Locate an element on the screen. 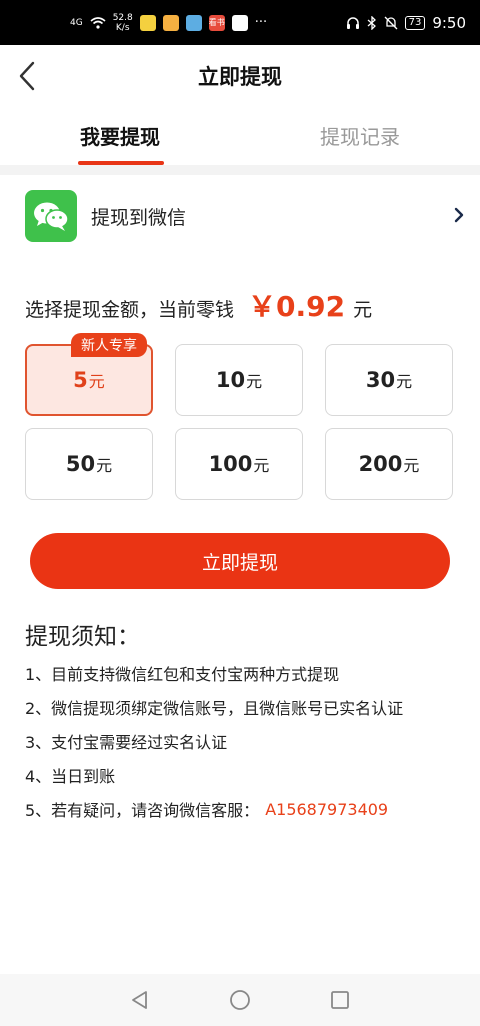  amount-option-value: 10 is located at coordinates (230, 380).